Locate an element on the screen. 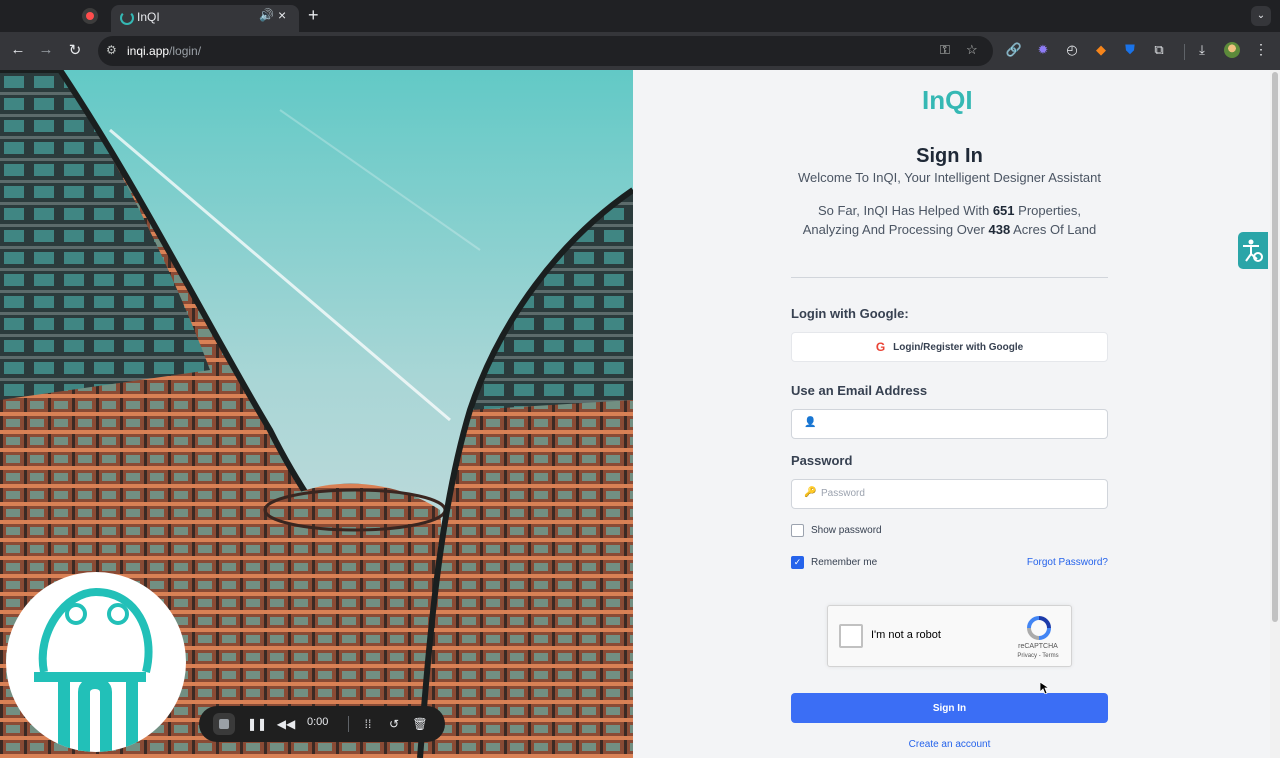 The height and width of the screenshot is (758, 1280). acres-count: 438 is located at coordinates (999, 229).